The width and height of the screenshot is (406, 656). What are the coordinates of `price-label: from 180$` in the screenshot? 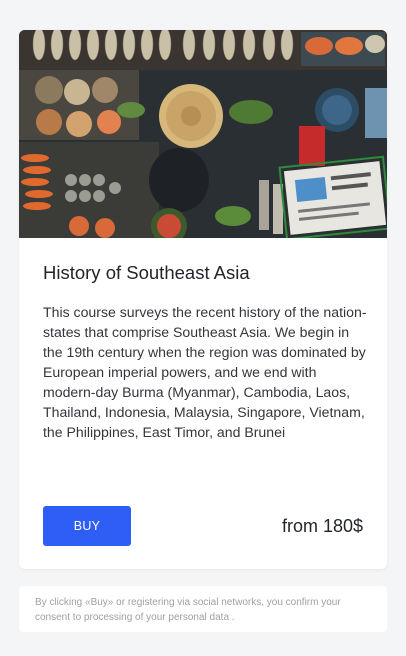 It's located at (322, 526).